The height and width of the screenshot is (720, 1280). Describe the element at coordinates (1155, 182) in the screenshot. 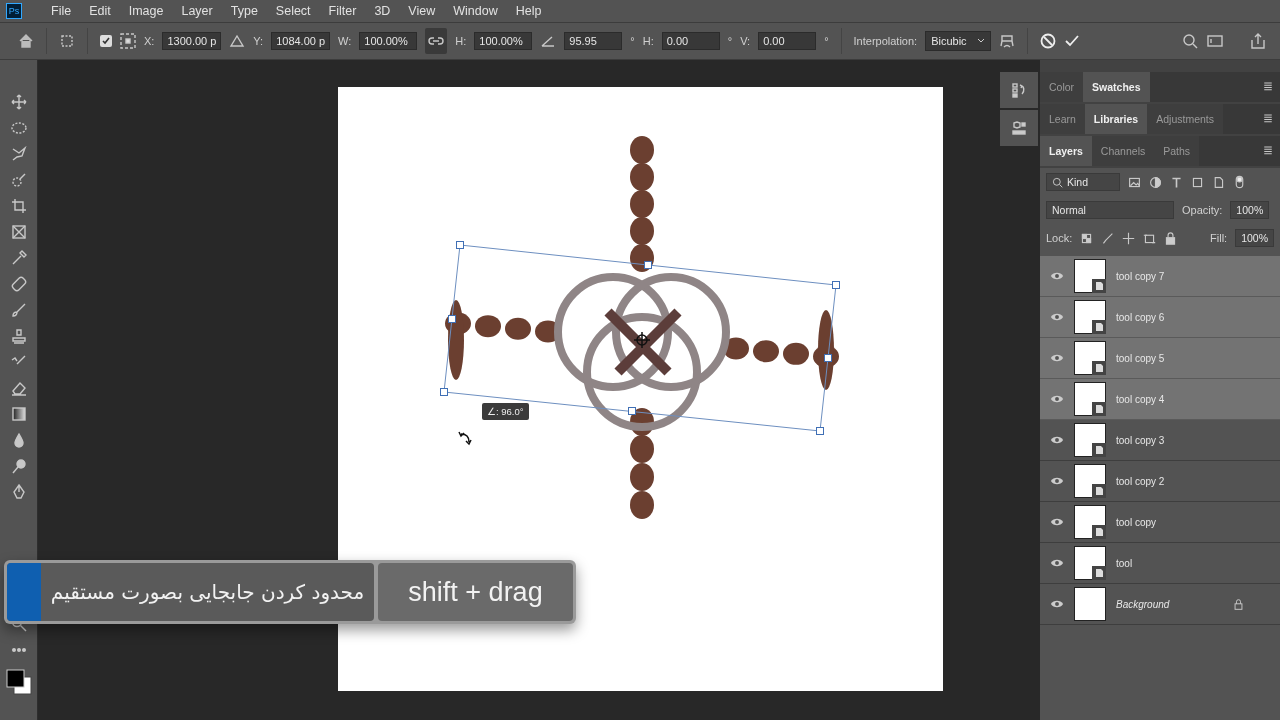

I see `adjustment-filter-icon` at that location.